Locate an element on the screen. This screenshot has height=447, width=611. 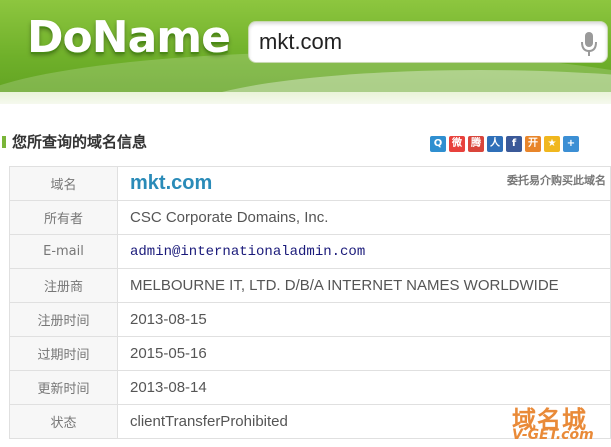
more-icon: + is located at coordinates (571, 144).